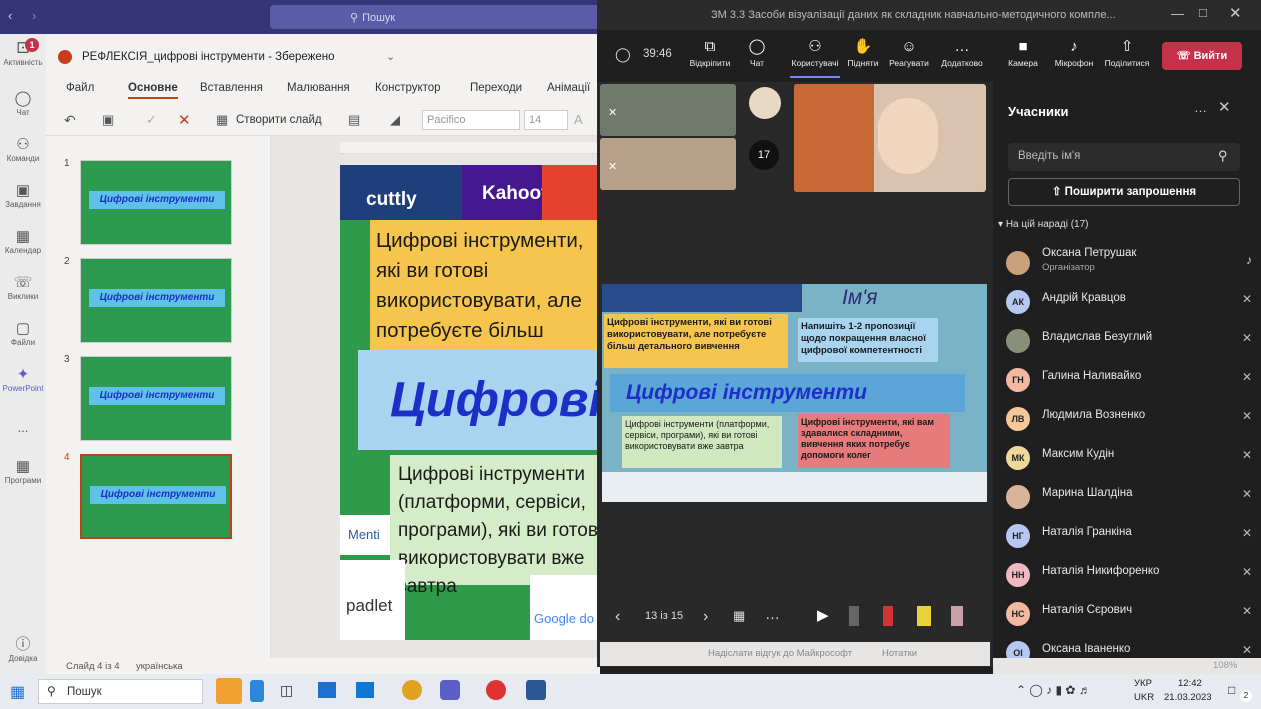  What do you see at coordinates (1124, 192) in the screenshot?
I see `invite-button: ⇧ Поширити запрошення` at bounding box center [1124, 192].